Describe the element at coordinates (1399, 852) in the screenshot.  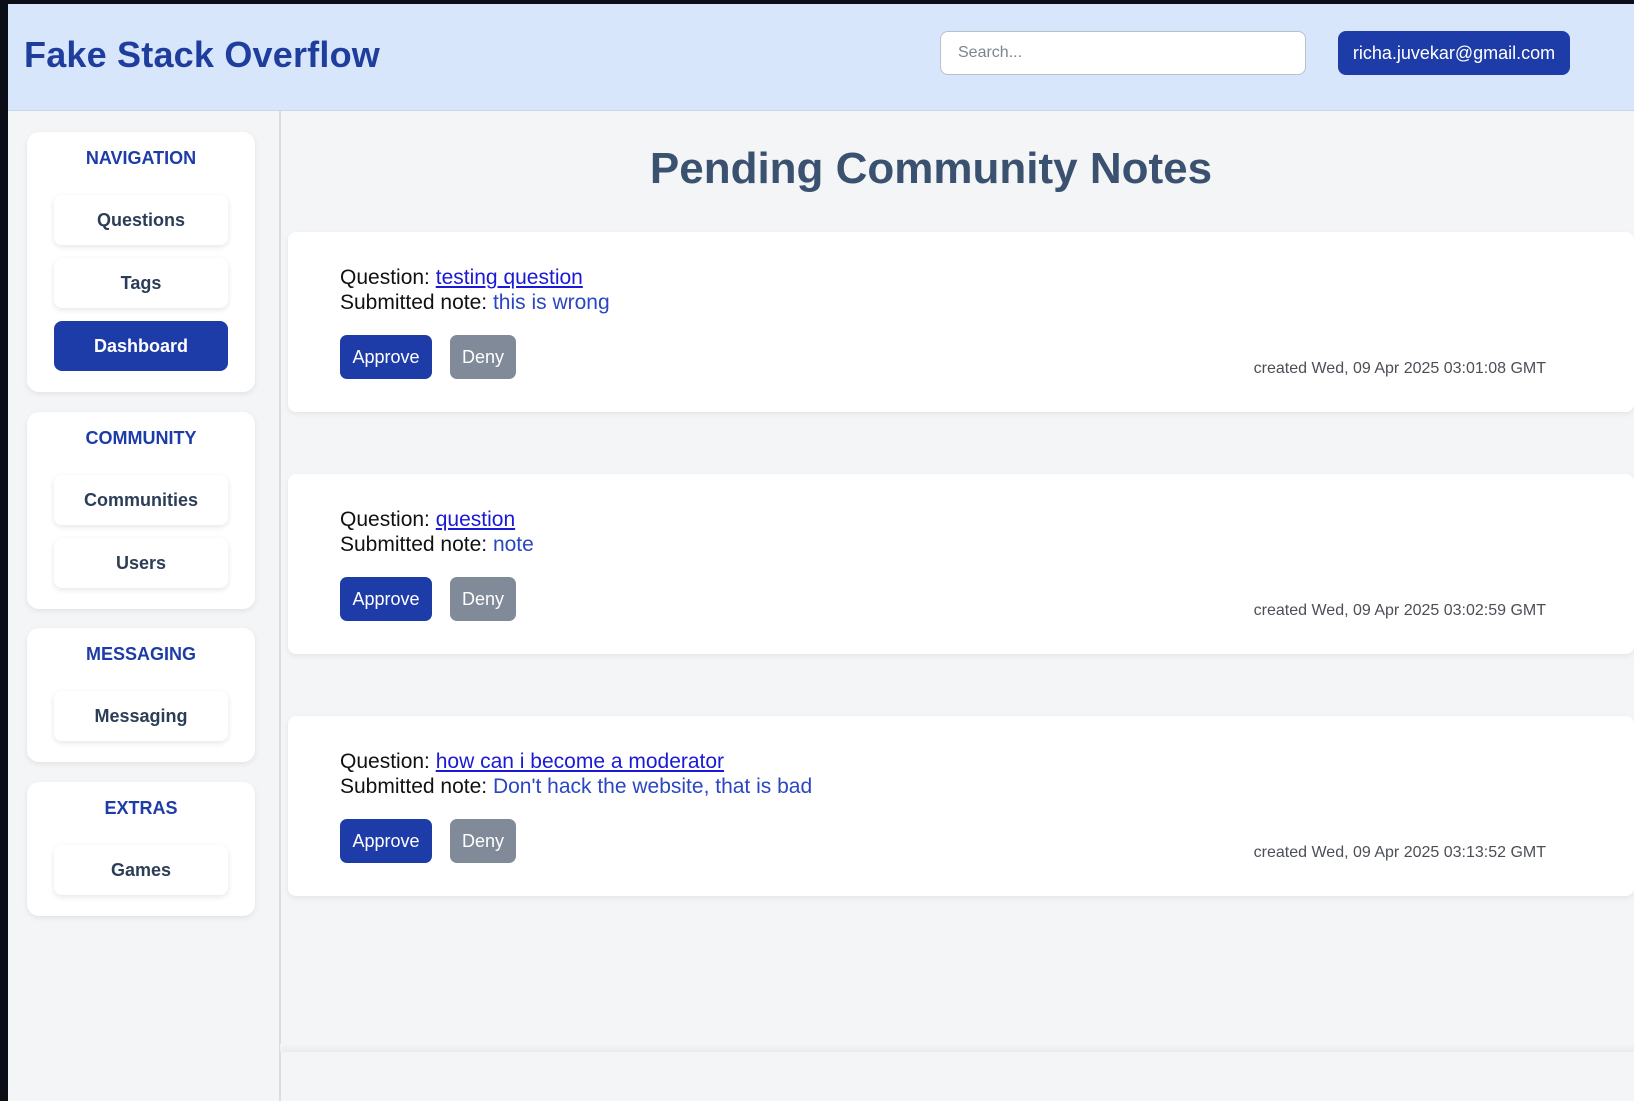
I see `created-timestamp: created Wed, 09 Apr 2025 03:13:52 GMT` at that location.